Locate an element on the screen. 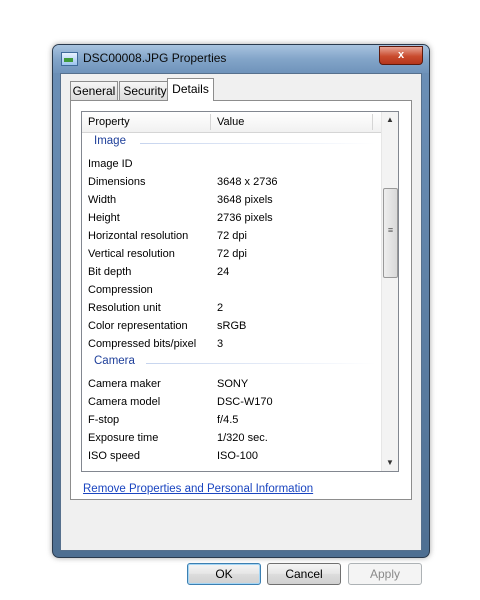 The image size is (480, 600). property-name: Camera maker is located at coordinates (124, 384).